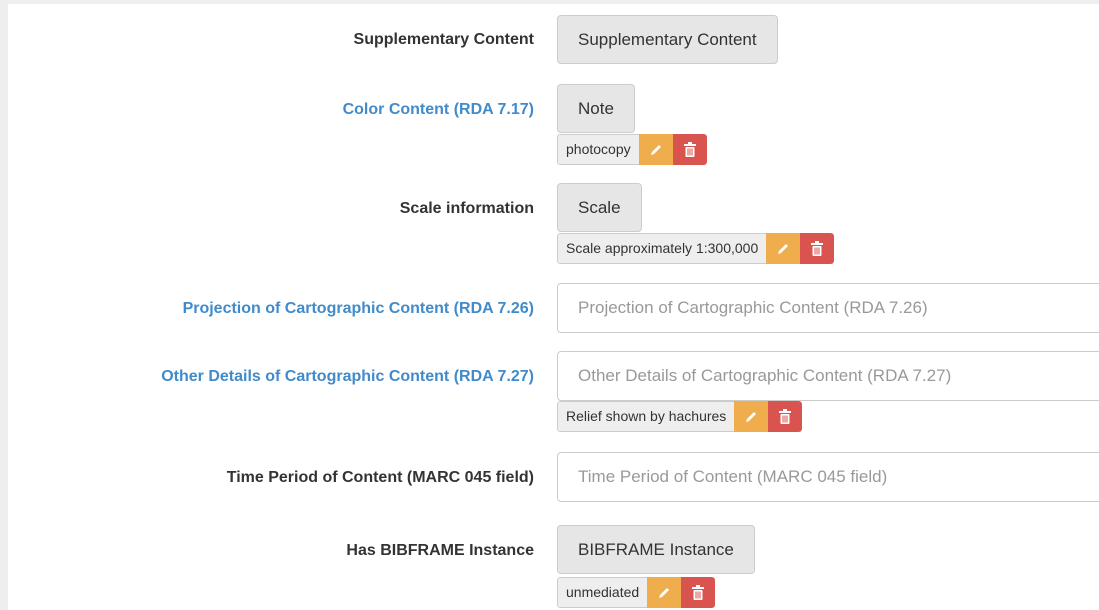 This screenshot has width=1099, height=610. What do you see at coordinates (602, 592) in the screenshot?
I see `tag-text: unmediated` at bounding box center [602, 592].